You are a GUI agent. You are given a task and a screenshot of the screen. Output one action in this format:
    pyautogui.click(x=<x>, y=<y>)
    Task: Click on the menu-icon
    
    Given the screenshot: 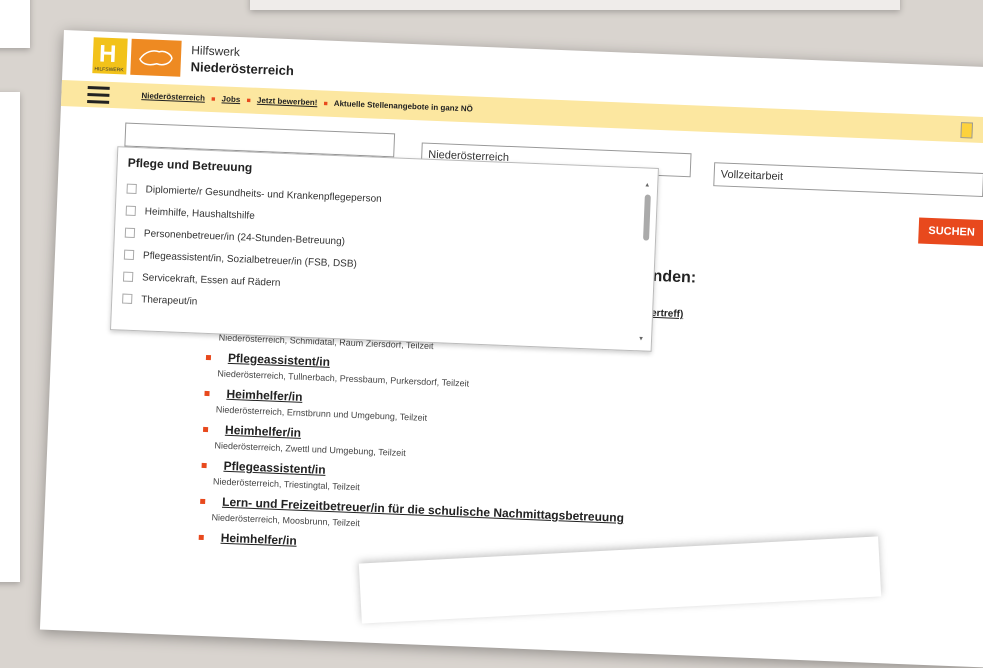 What is the action you would take?
    pyautogui.click(x=98, y=94)
    